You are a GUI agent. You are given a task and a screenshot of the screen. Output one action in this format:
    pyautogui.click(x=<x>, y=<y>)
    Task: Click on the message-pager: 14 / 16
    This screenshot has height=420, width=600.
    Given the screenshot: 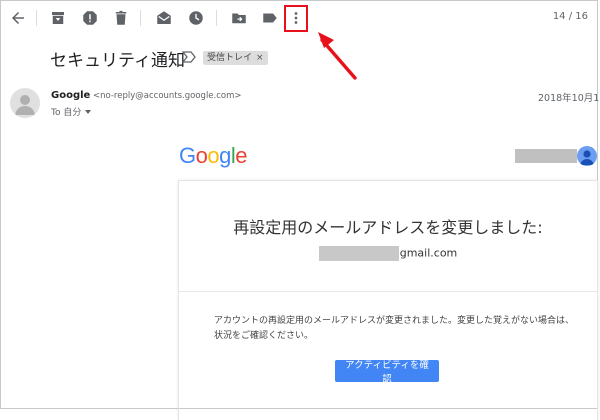 What is the action you would take?
    pyautogui.click(x=570, y=16)
    